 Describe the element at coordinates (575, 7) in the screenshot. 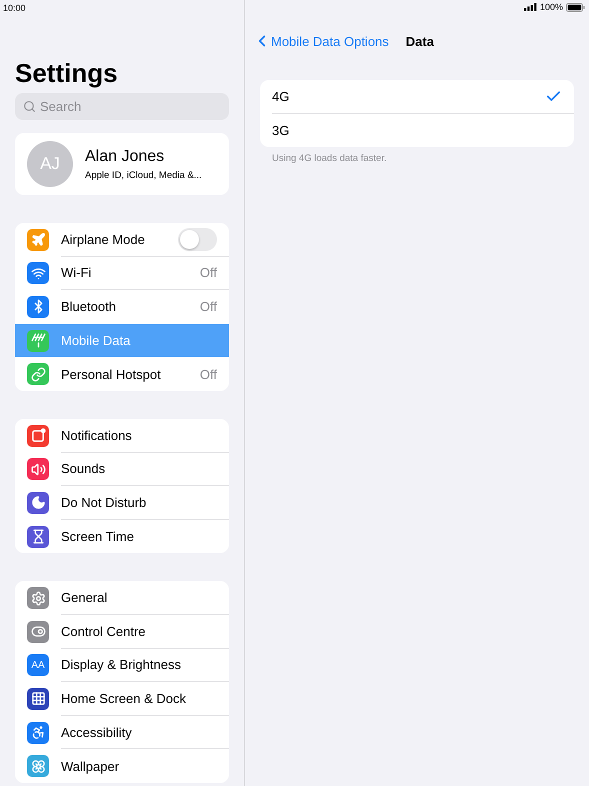

I see `battery-icon` at that location.